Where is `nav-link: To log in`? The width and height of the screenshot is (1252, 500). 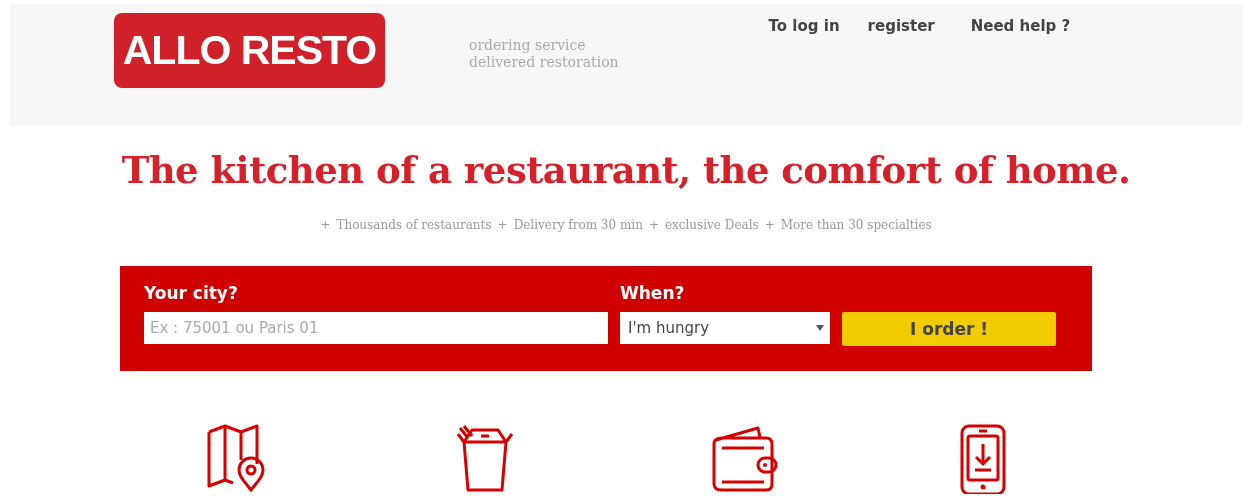 nav-link: To log in is located at coordinates (804, 26).